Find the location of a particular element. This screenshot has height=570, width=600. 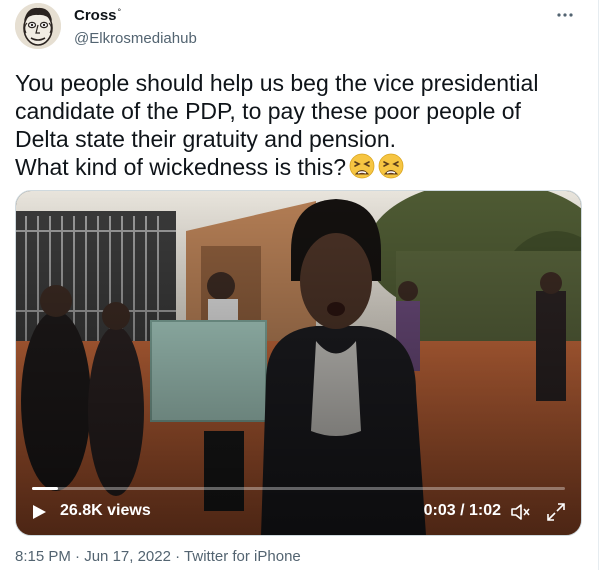

tweet-text-line-last: What kind of wickedness is this? is located at coordinates (300, 169).